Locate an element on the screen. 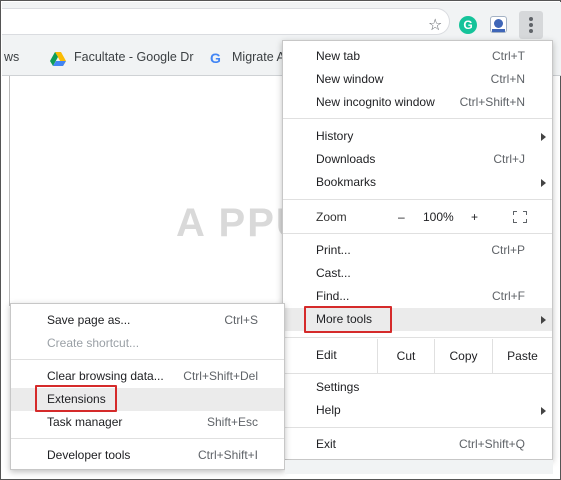 The image size is (561, 480). menu-item-find: Find... Ctrl+F is located at coordinates (417, 296).